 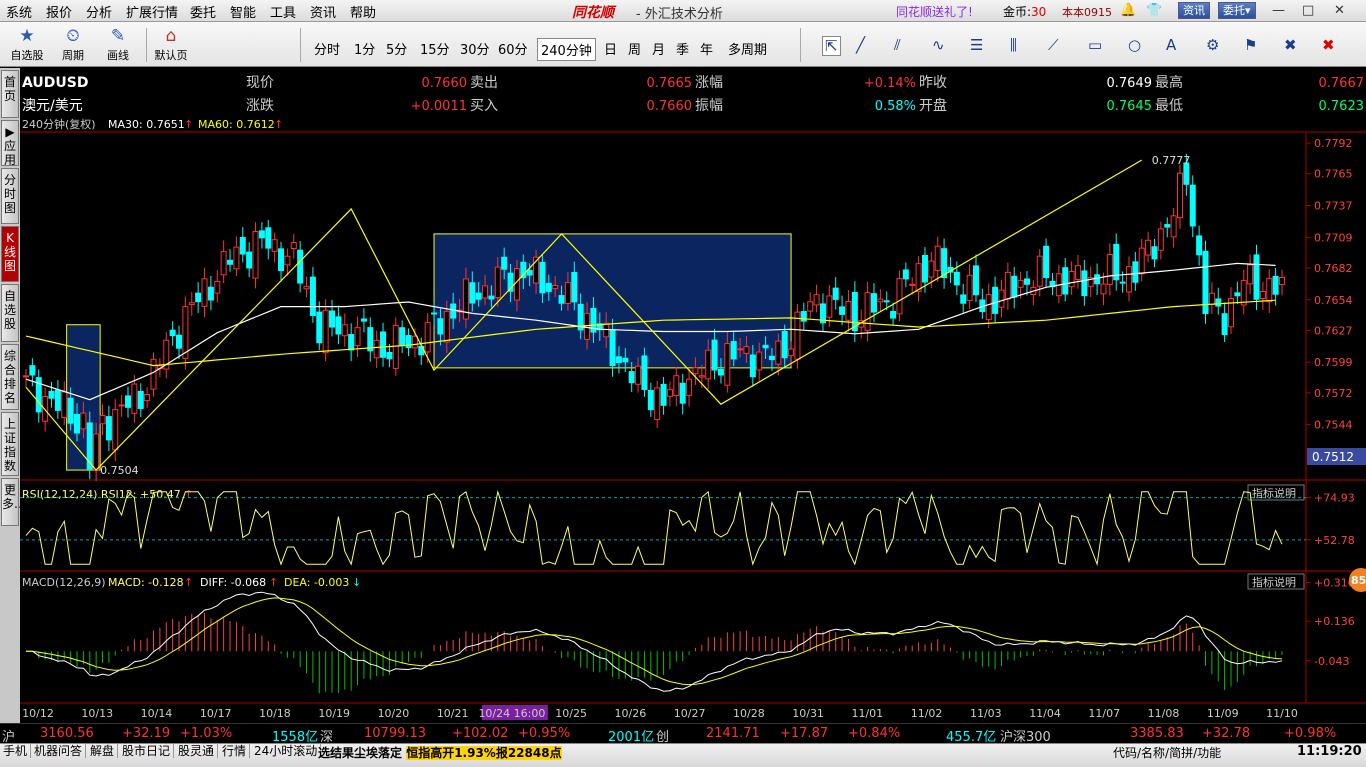 I want to click on tab-home: 首页, so click(x=10, y=94).